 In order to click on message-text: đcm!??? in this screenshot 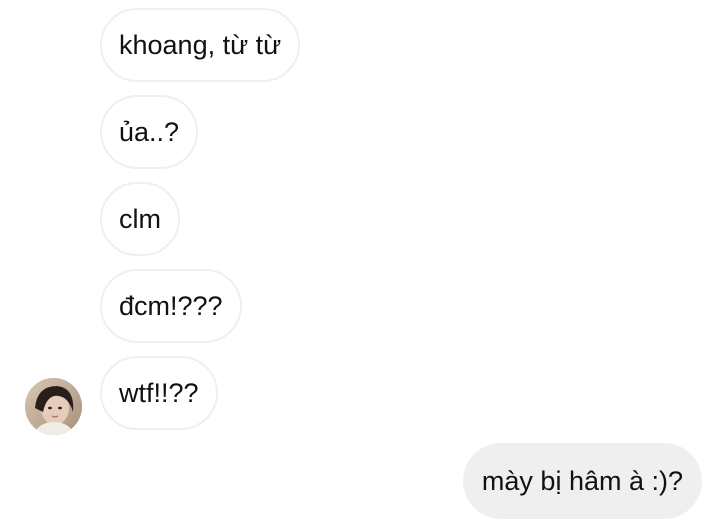, I will do `click(171, 306)`.